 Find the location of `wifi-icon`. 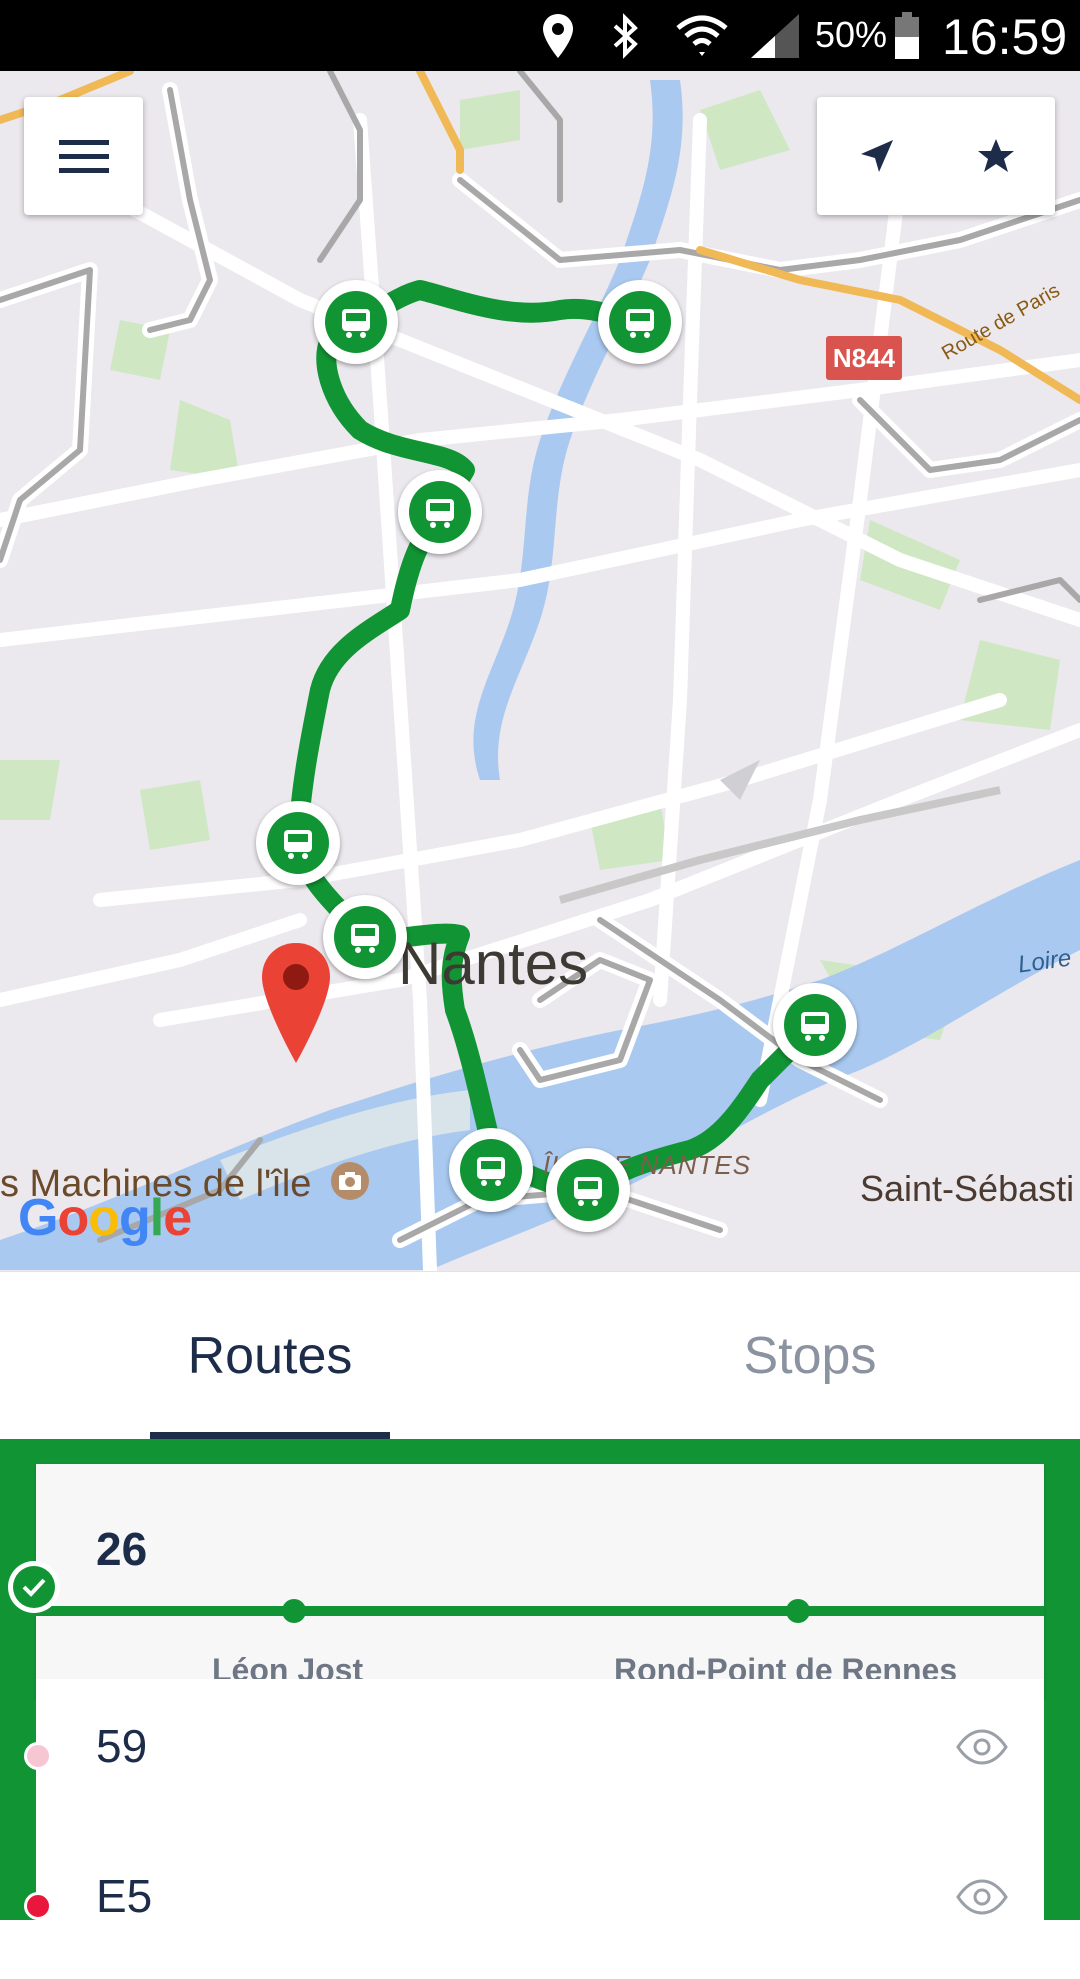

wifi-icon is located at coordinates (702, 36).